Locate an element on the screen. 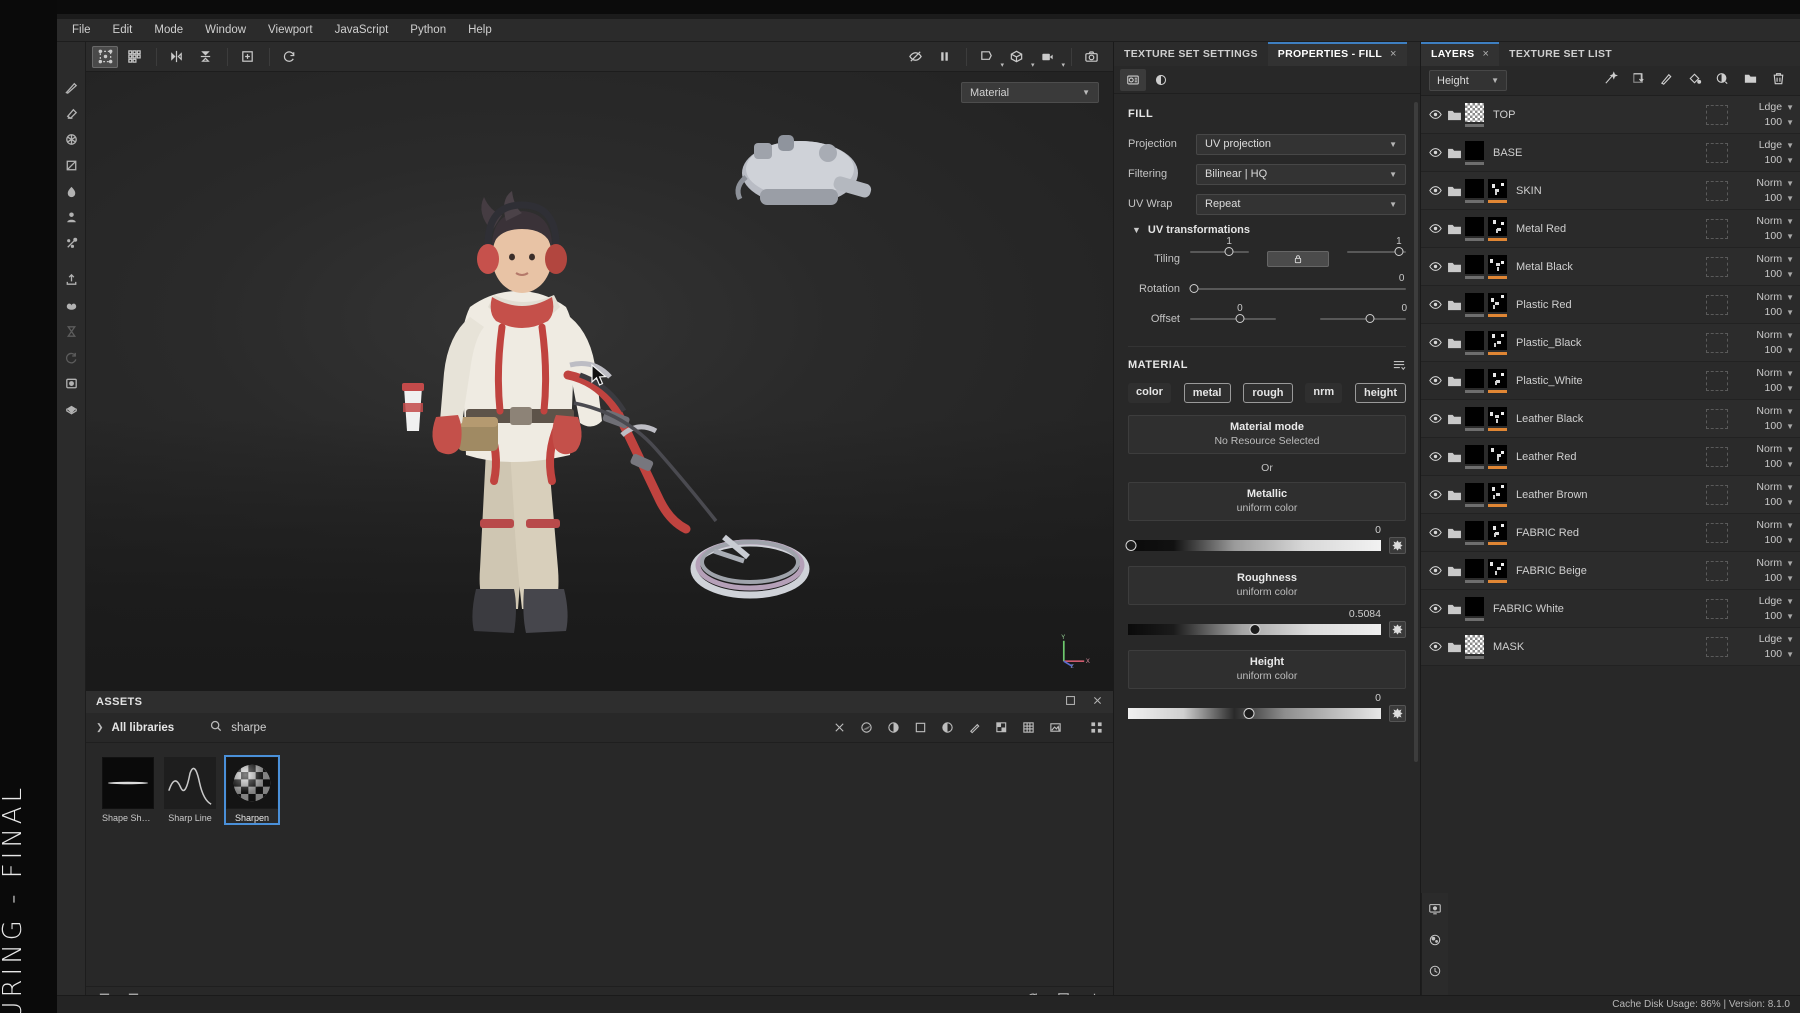 Image resolution: width=1800 pixels, height=1013 pixels. roughness-box: Roughness uniform color is located at coordinates (1267, 585).